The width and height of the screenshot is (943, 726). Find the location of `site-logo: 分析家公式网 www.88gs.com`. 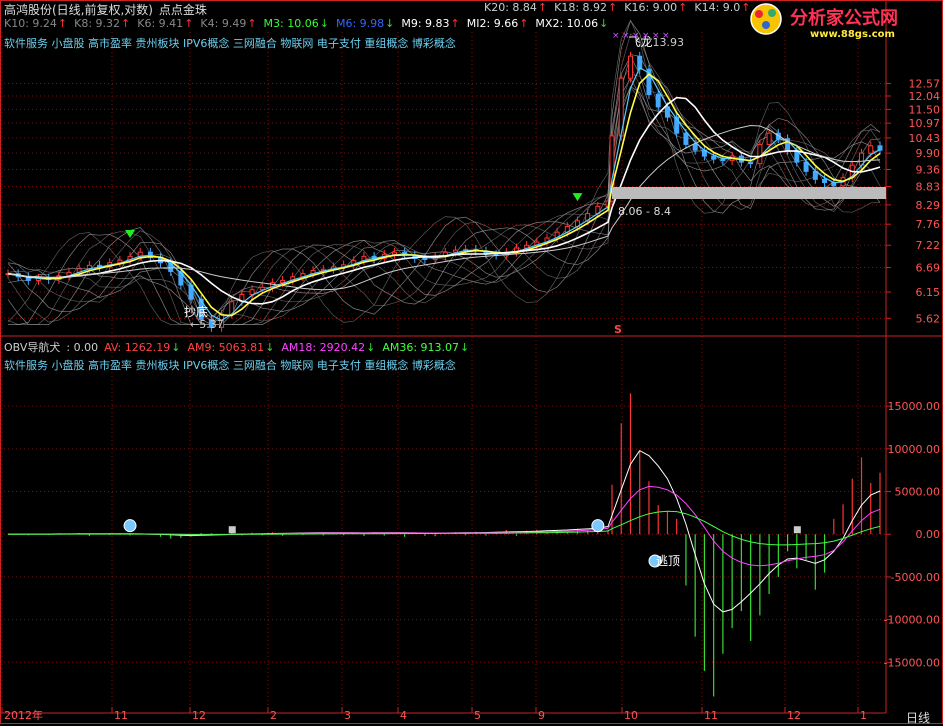

site-logo: 分析家公式网 www.88gs.com is located at coordinates (843, 20).